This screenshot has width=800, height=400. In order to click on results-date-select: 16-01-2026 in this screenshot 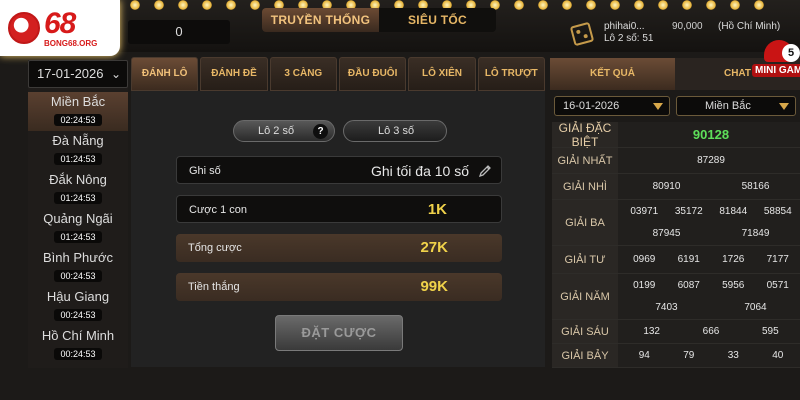, I will do `click(612, 106)`.